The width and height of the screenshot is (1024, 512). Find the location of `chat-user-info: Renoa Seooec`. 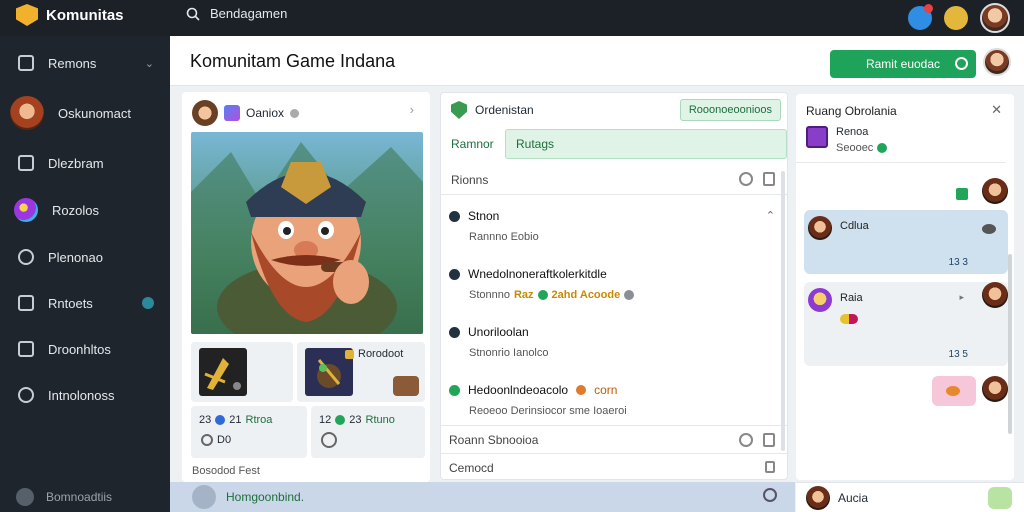

chat-user-info: Renoa Seooec is located at coordinates (862, 140).